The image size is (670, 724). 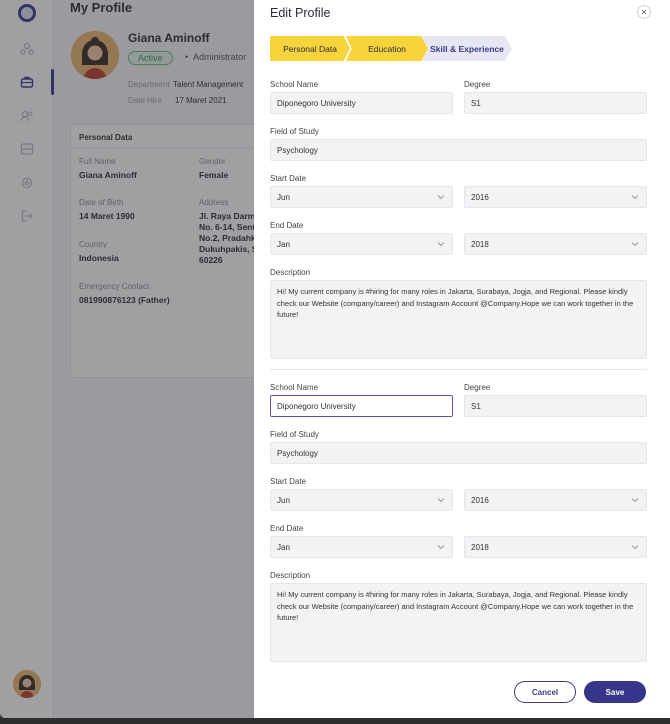 What do you see at coordinates (467, 48) in the screenshot?
I see `step-skill-experience: Skill & Experience` at bounding box center [467, 48].